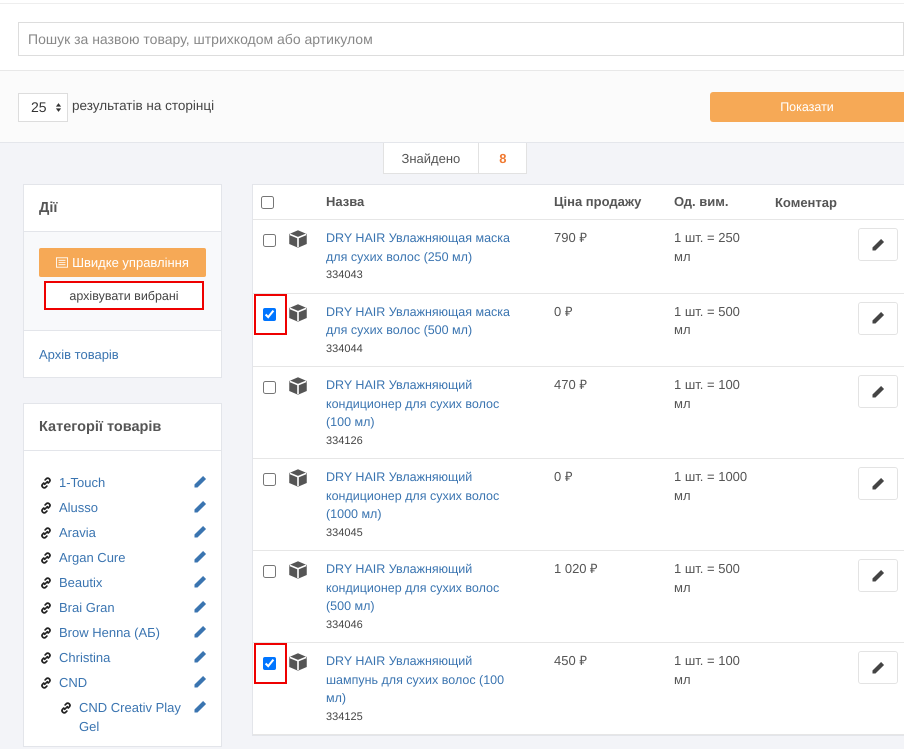 The image size is (904, 749). I want to click on product-name-link: DRY HAIR Увлажняющая маска для сухих волос (250 мл), so click(426, 247).